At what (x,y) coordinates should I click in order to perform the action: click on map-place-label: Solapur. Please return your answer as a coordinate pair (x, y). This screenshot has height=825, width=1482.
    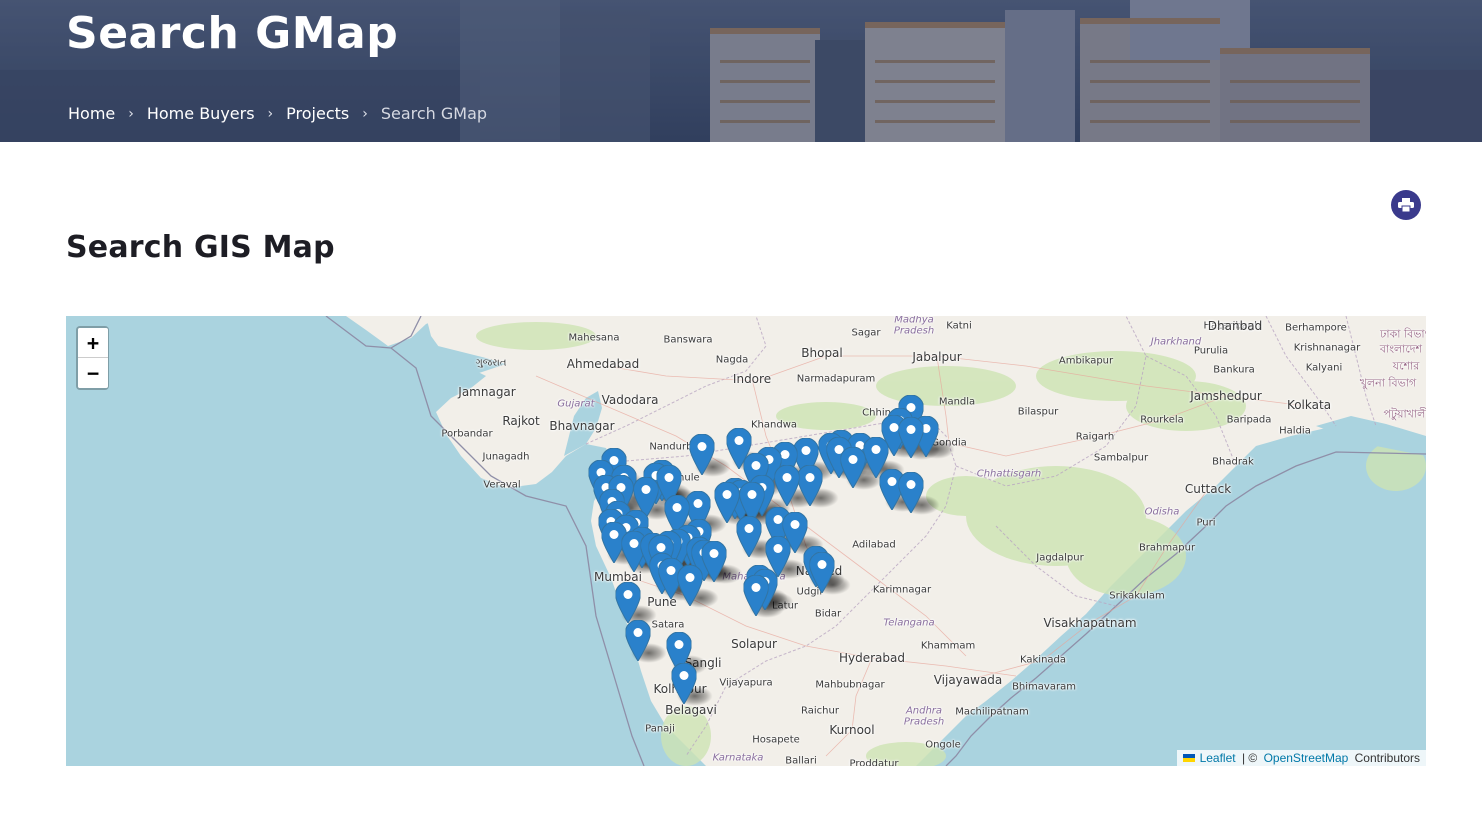
    Looking at the image, I should click on (754, 644).